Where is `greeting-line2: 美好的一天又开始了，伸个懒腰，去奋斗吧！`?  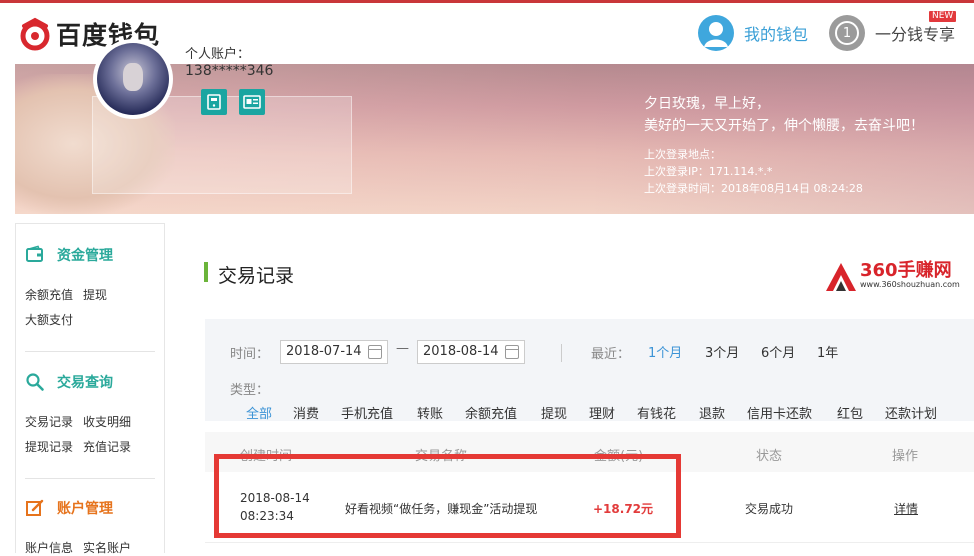 greeting-line2: 美好的一天又开始了，伸个懒腰，去奋斗吧！ is located at coordinates (784, 126).